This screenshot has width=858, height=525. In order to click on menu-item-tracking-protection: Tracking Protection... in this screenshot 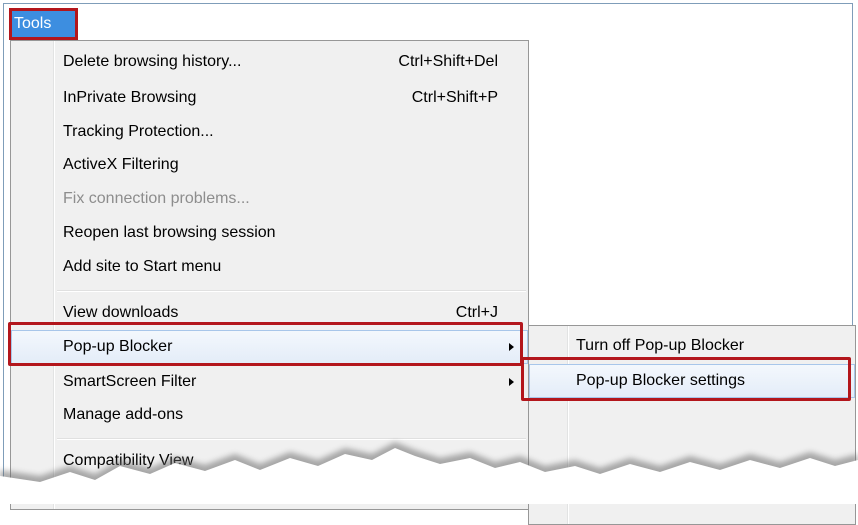, I will do `click(269, 132)`.